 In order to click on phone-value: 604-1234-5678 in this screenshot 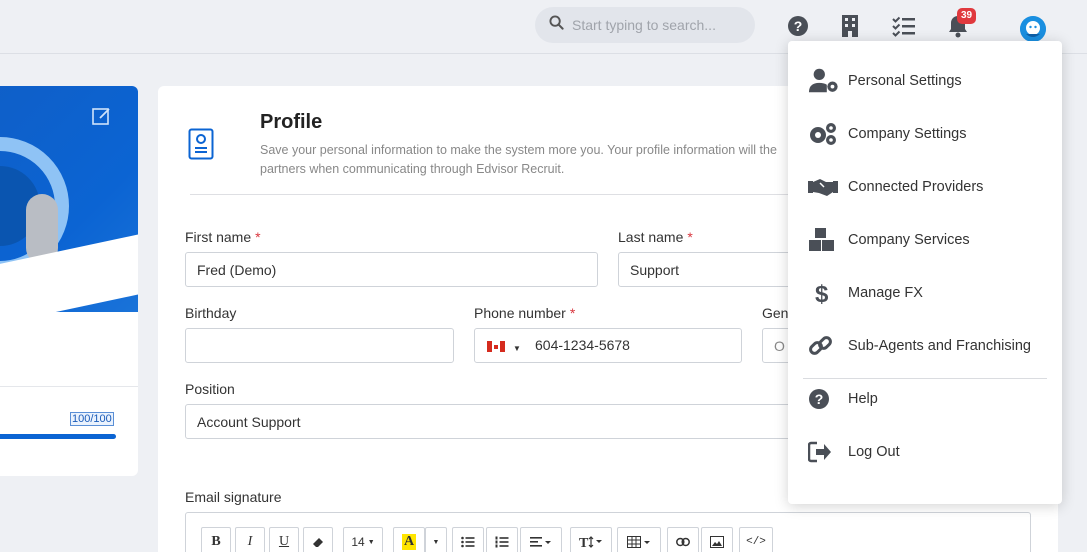, I will do `click(582, 345)`.